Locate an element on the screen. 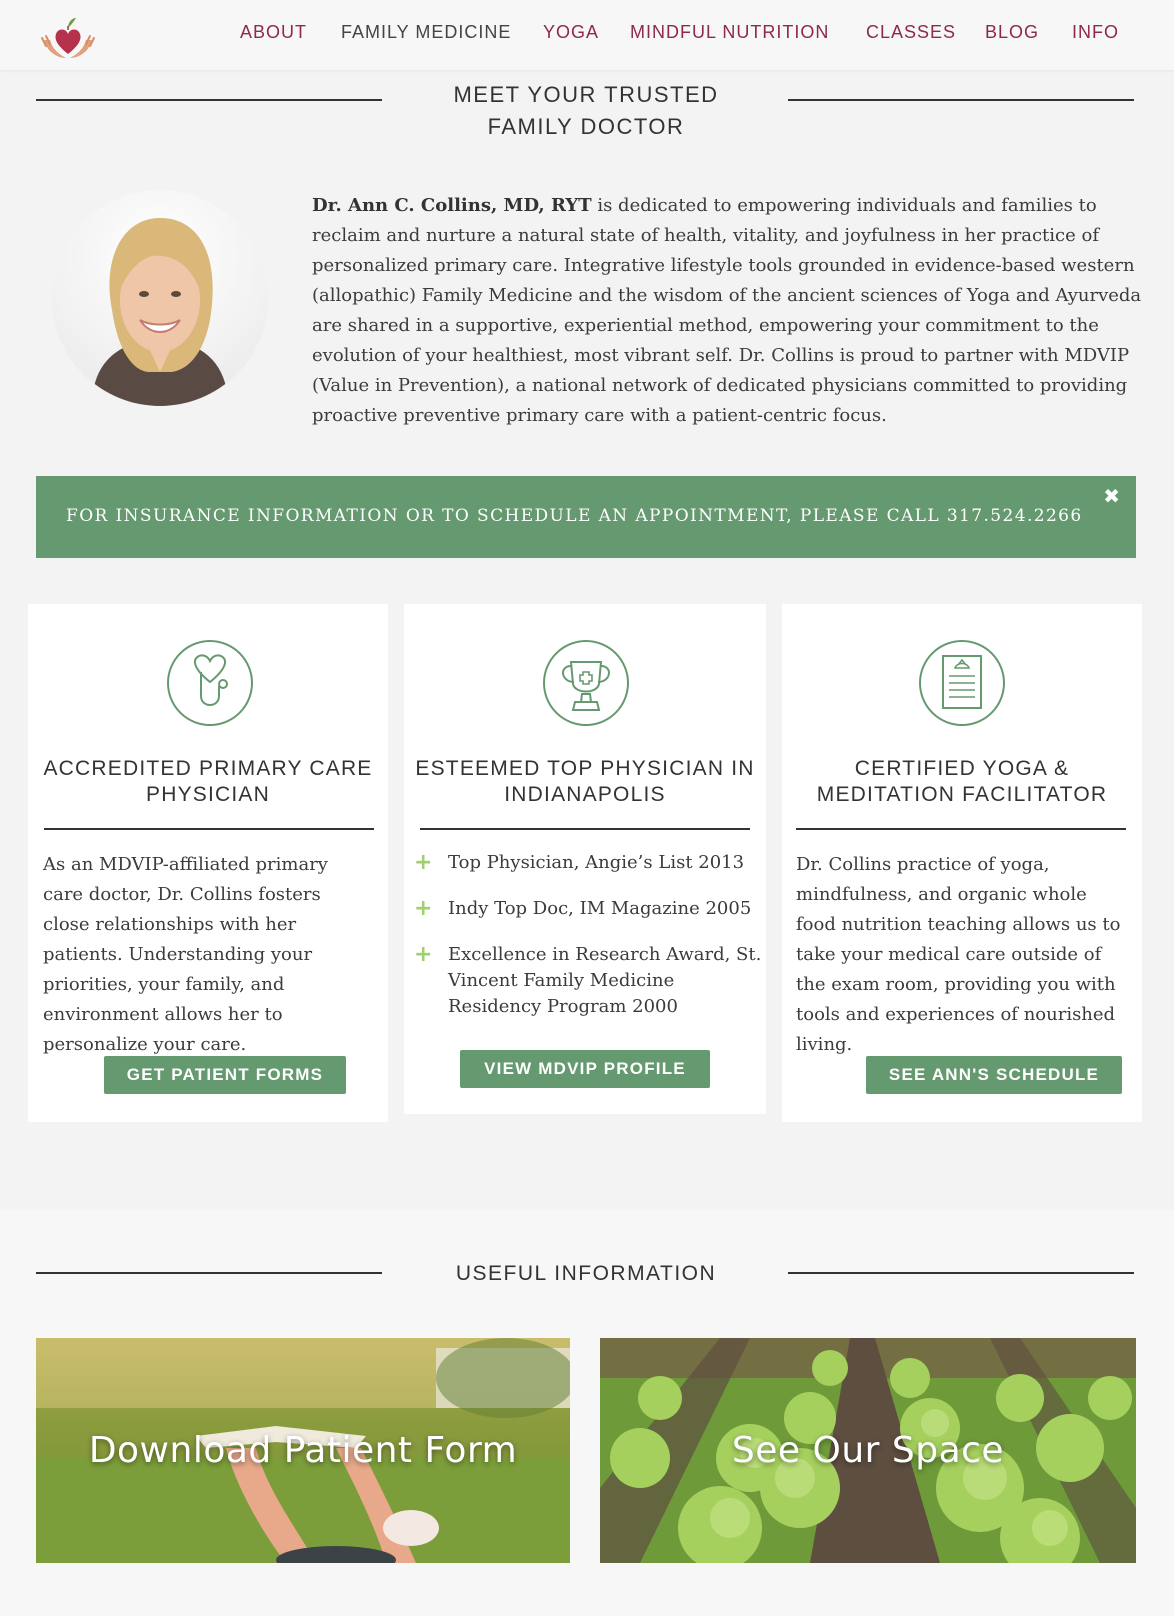 Image resolution: width=1174 pixels, height=1616 pixels. see-our-space-label: See Our Space is located at coordinates (868, 1450).